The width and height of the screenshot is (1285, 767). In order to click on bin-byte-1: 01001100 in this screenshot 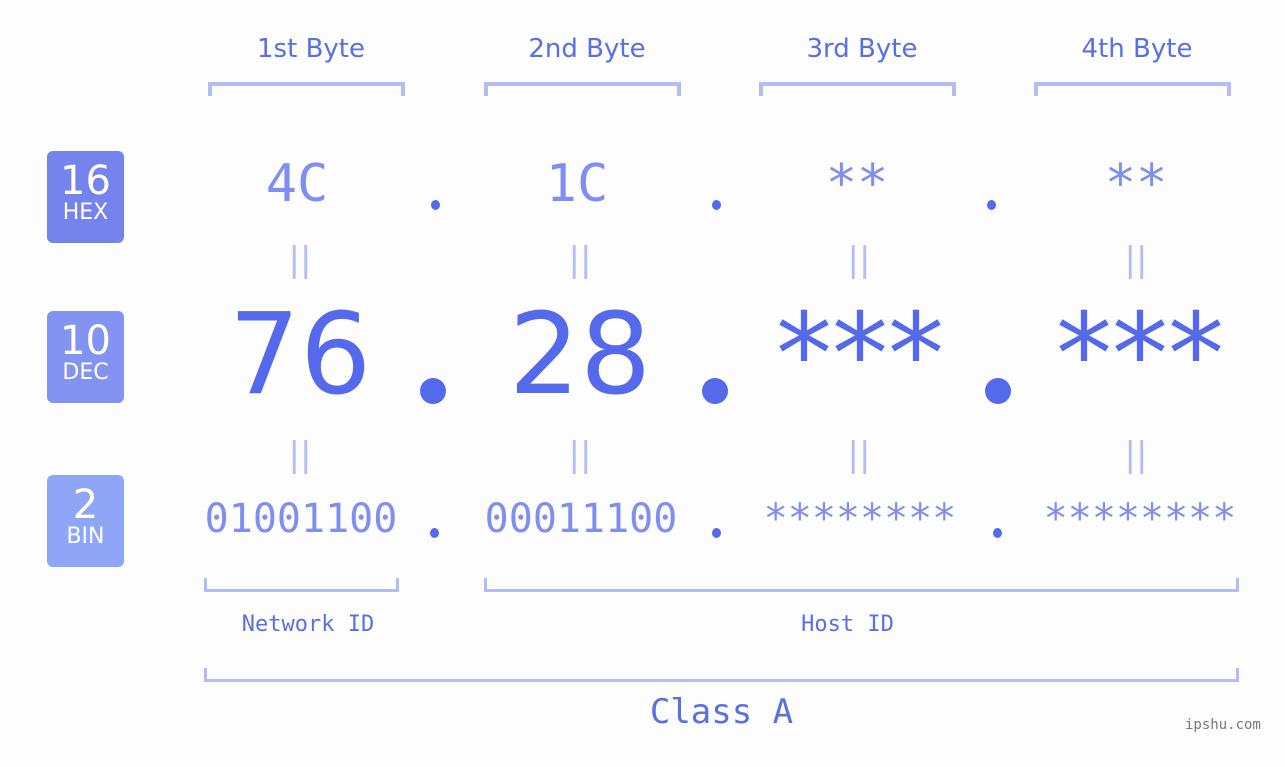, I will do `click(301, 519)`.